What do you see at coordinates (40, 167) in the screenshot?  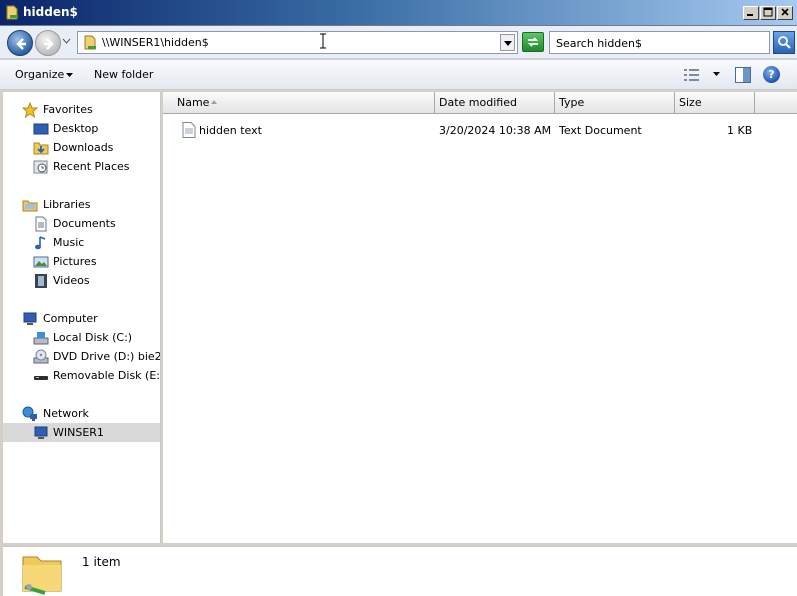 I see `recent-places-icon` at bounding box center [40, 167].